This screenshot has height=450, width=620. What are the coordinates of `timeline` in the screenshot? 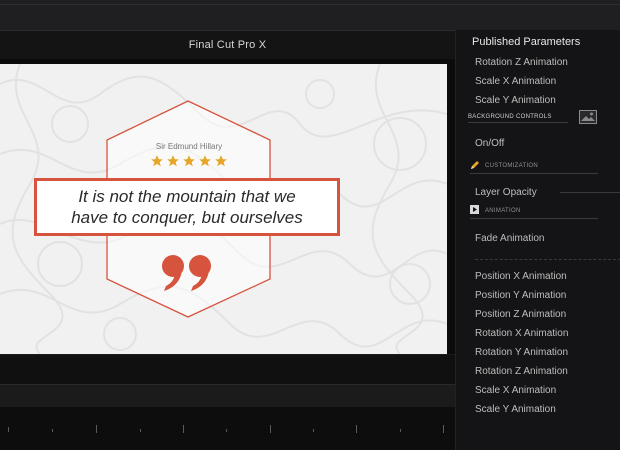 It's located at (227, 428).